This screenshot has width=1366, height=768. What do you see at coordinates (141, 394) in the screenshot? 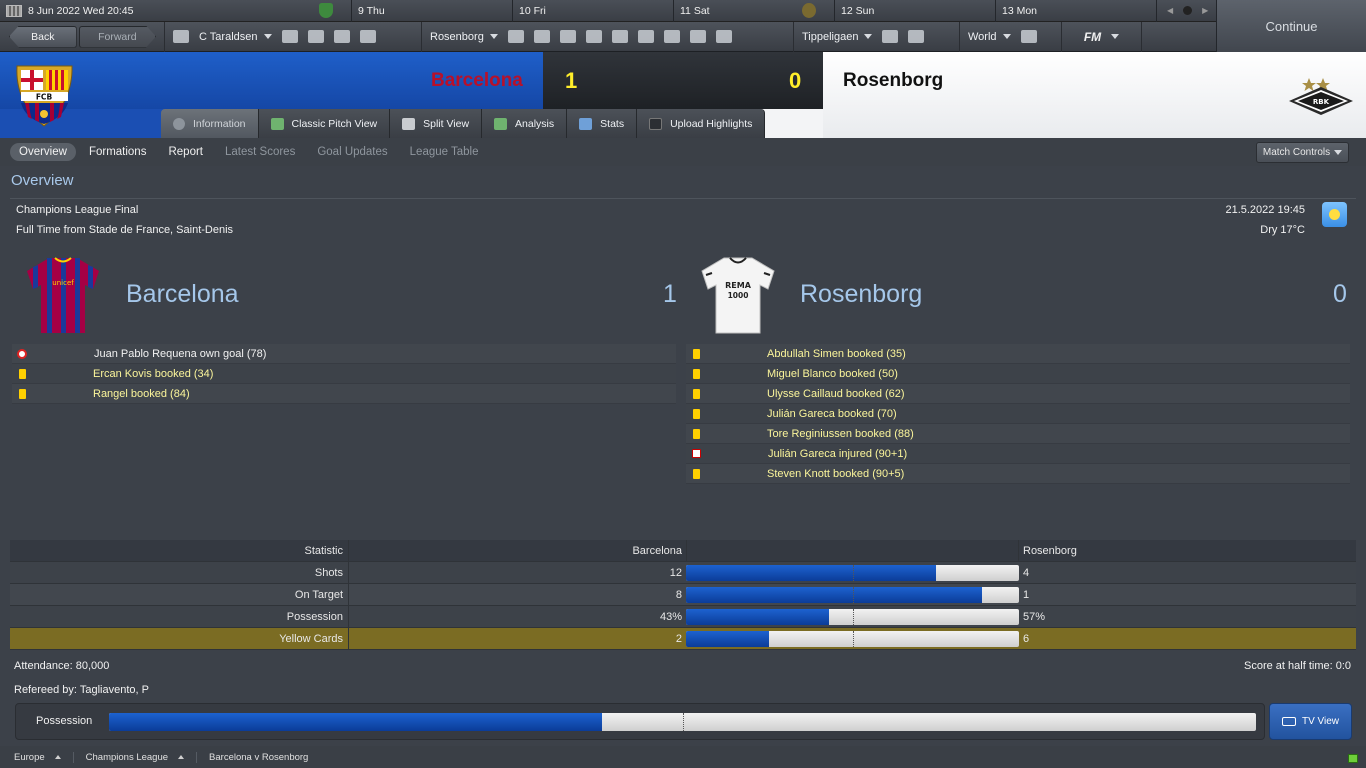
I see `event-text: Rangel booked (84)` at bounding box center [141, 394].